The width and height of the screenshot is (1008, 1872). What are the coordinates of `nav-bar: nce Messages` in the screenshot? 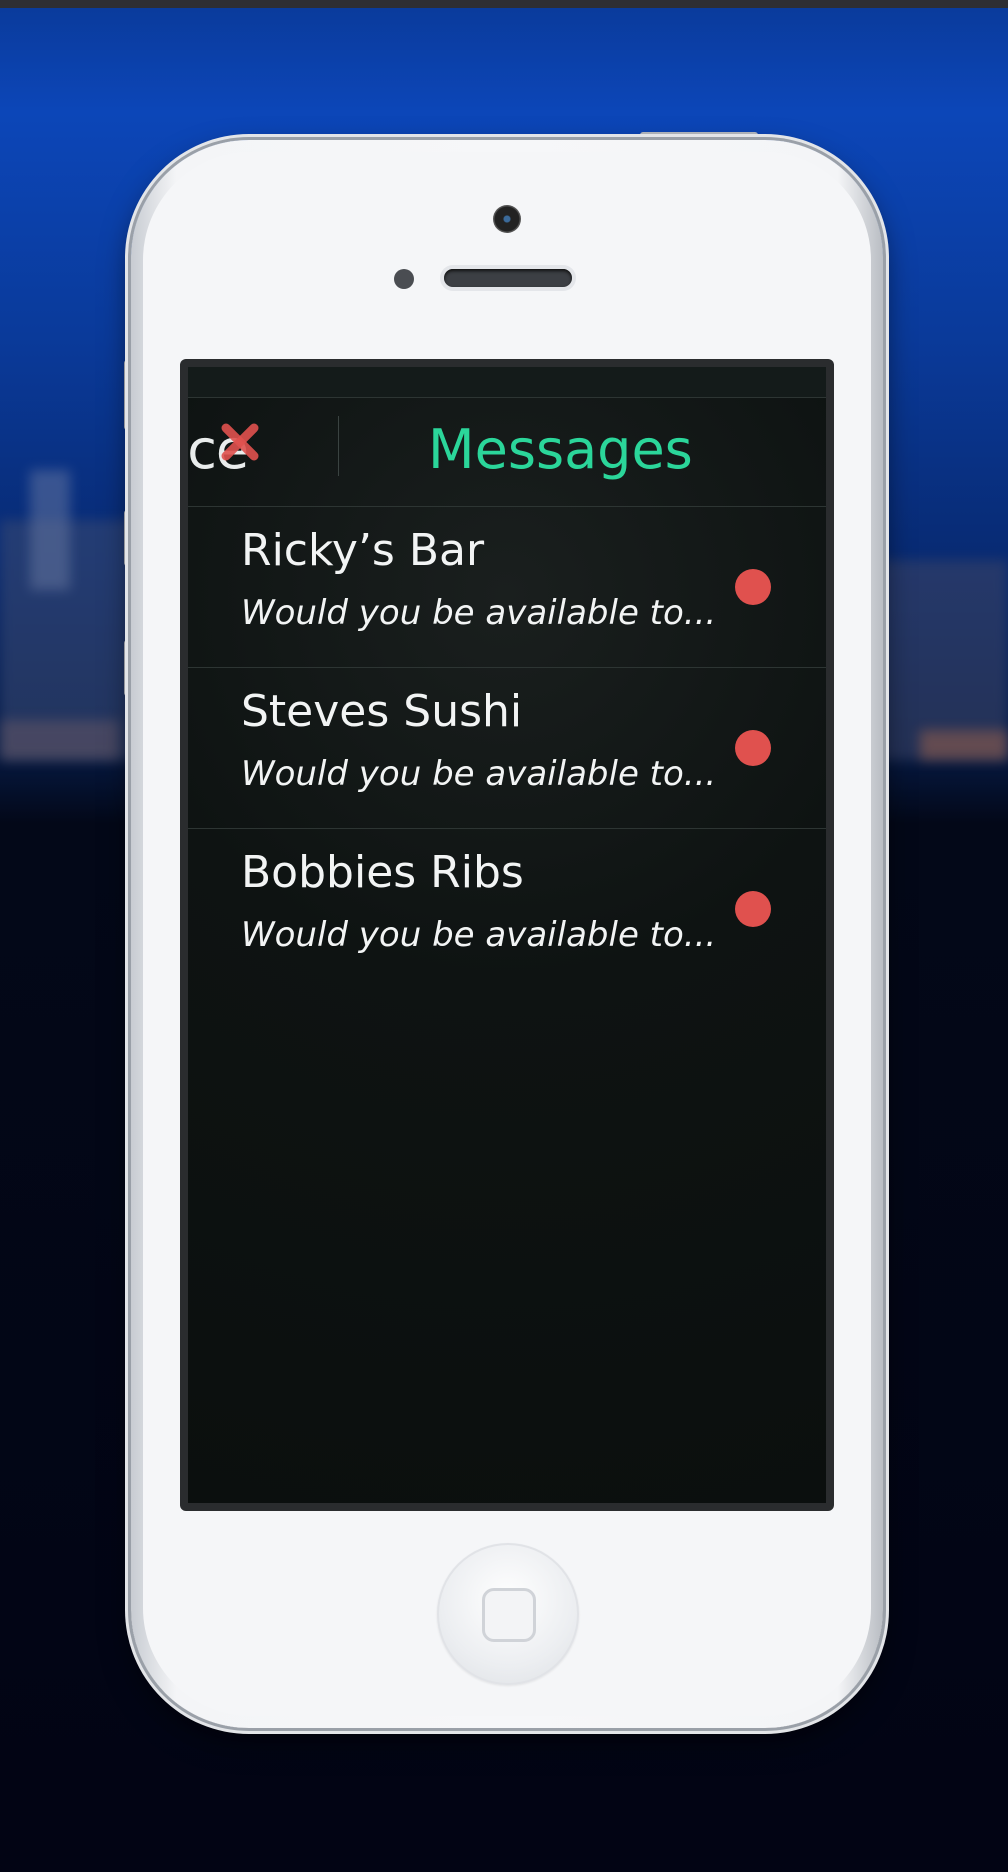 It's located at (507, 452).